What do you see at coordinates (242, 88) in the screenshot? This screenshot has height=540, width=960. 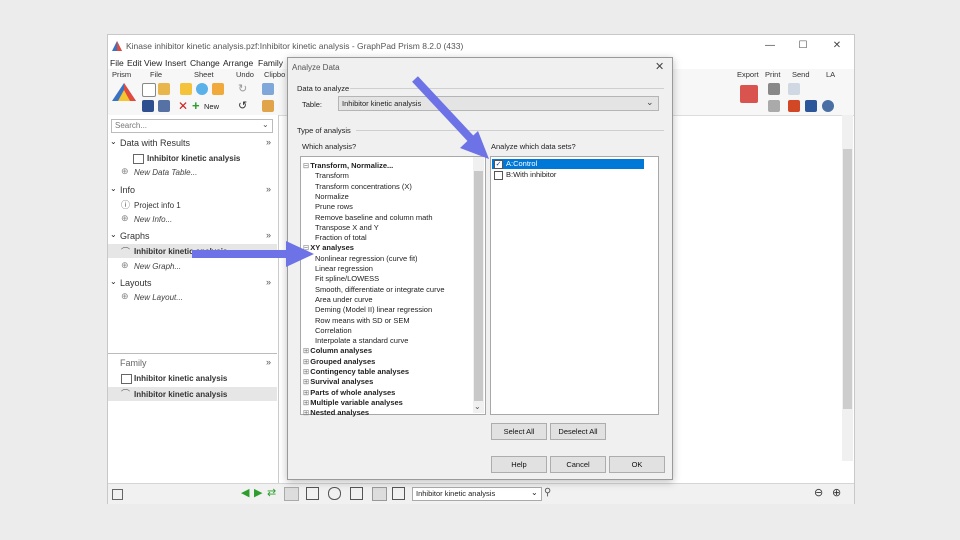 I see `redo-icon: ↻` at bounding box center [242, 88].